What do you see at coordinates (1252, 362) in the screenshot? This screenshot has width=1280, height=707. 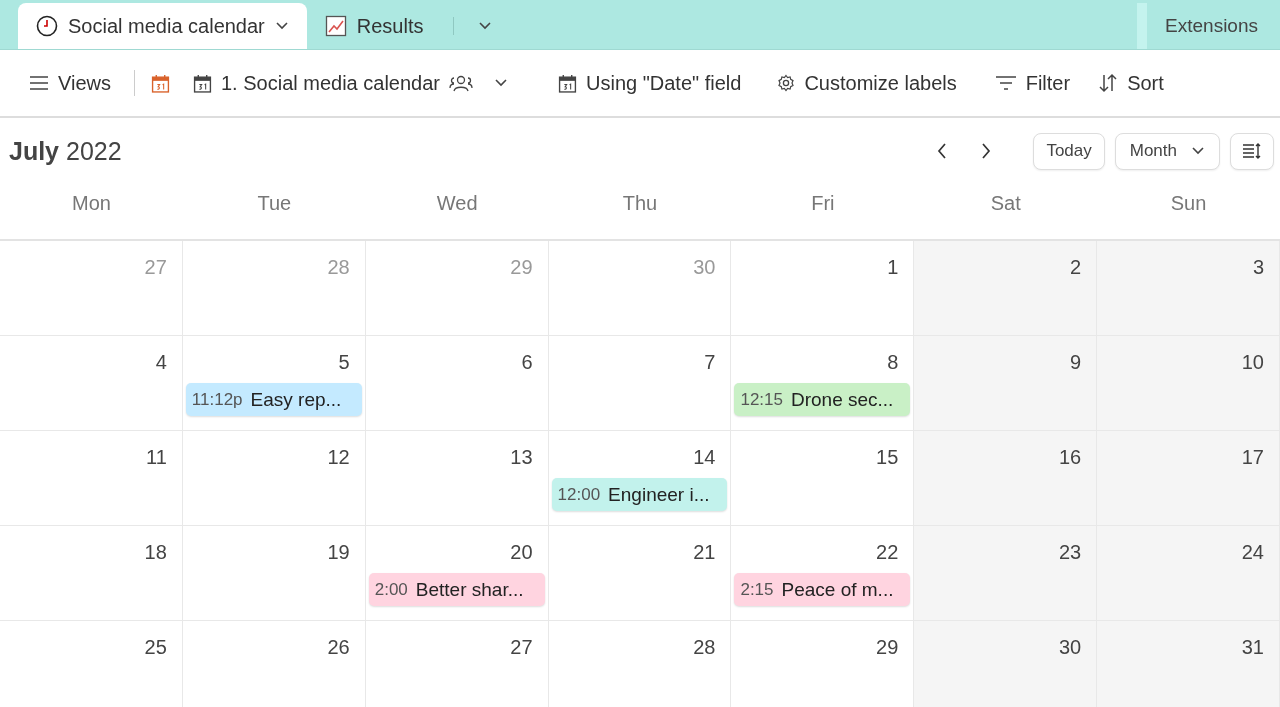 I see `day-number: 10` at bounding box center [1252, 362].